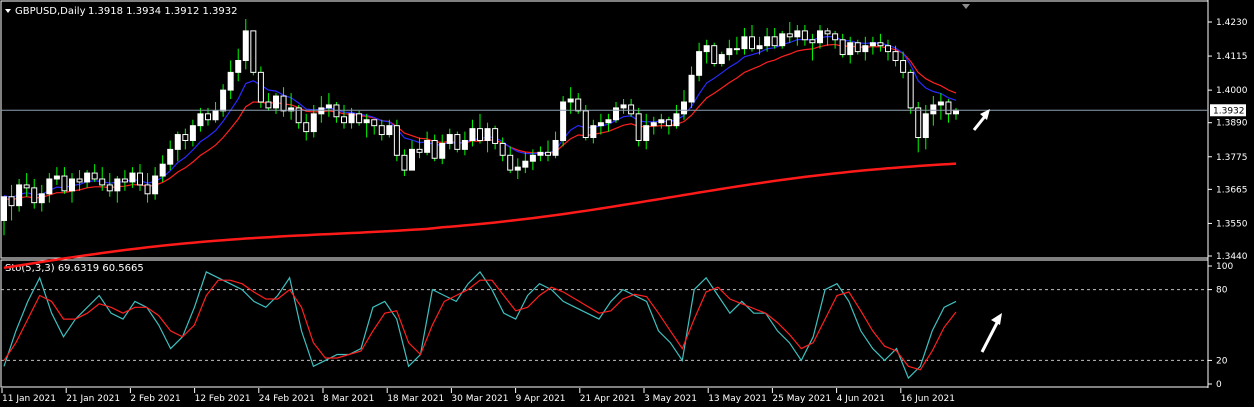 The image size is (1254, 407). I want to click on chart-shift-marker-icon, so click(966, 6).